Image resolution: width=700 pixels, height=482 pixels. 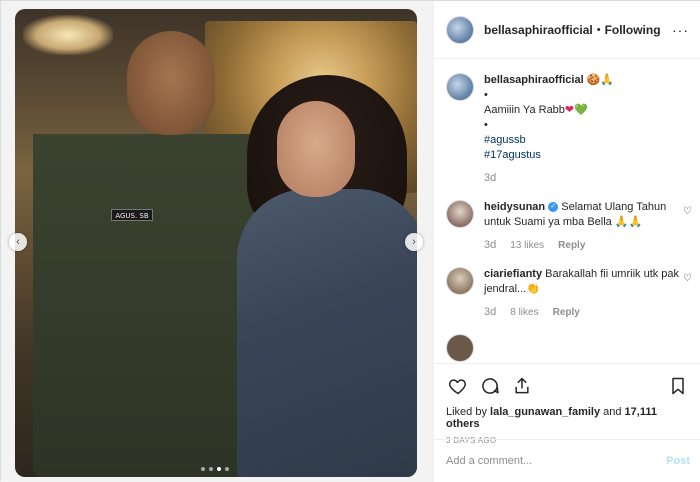 I want to click on header-username: bellasaphiraofficial, so click(x=538, y=30).